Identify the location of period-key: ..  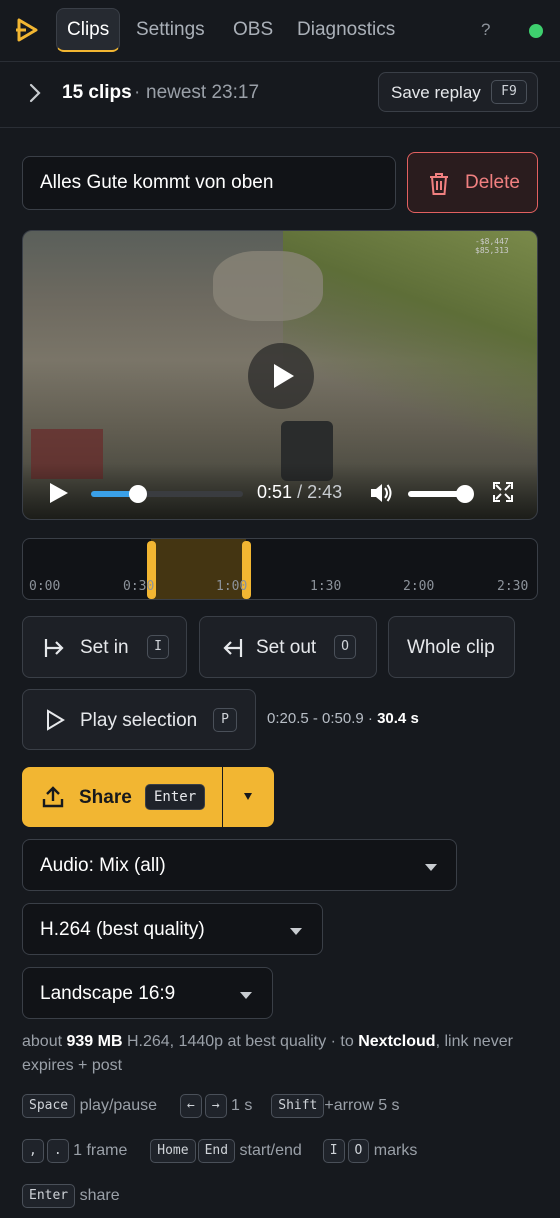
(57, 1151).